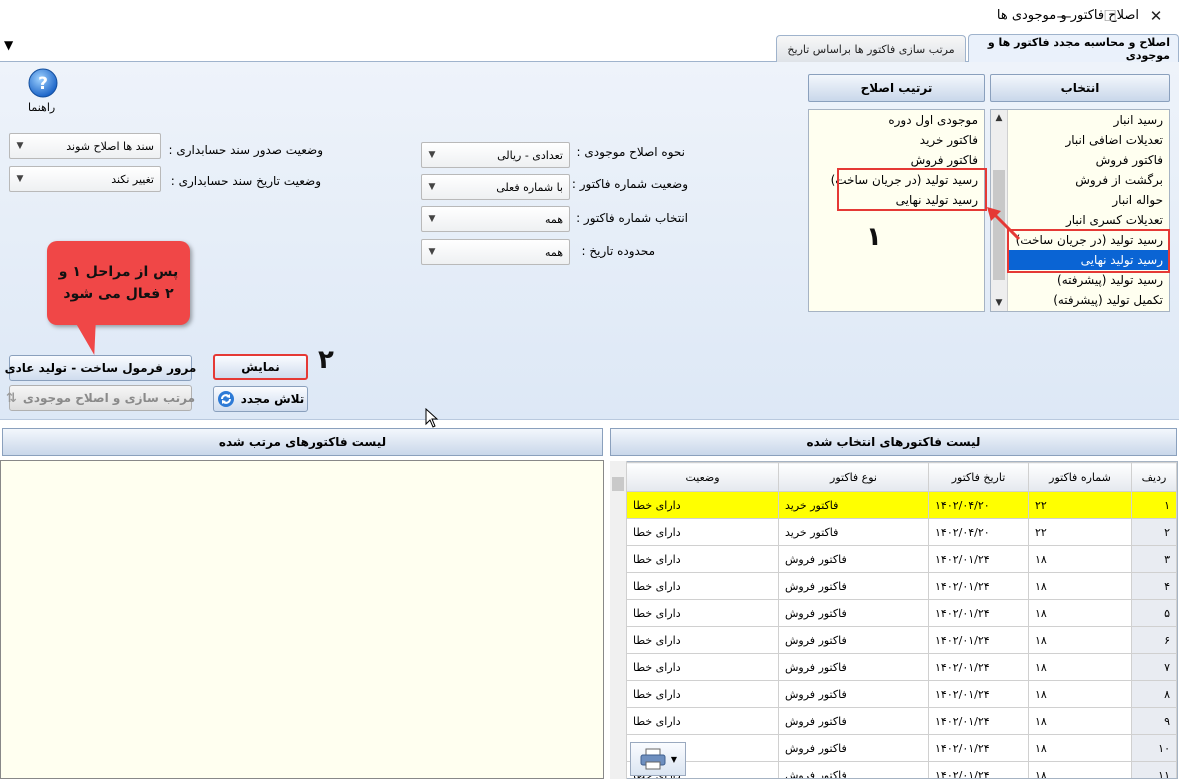 The image size is (1179, 783). Describe the element at coordinates (630, 152) in the screenshot. I see `fix-method-label: نحوه اصلاح موجودی :` at that location.